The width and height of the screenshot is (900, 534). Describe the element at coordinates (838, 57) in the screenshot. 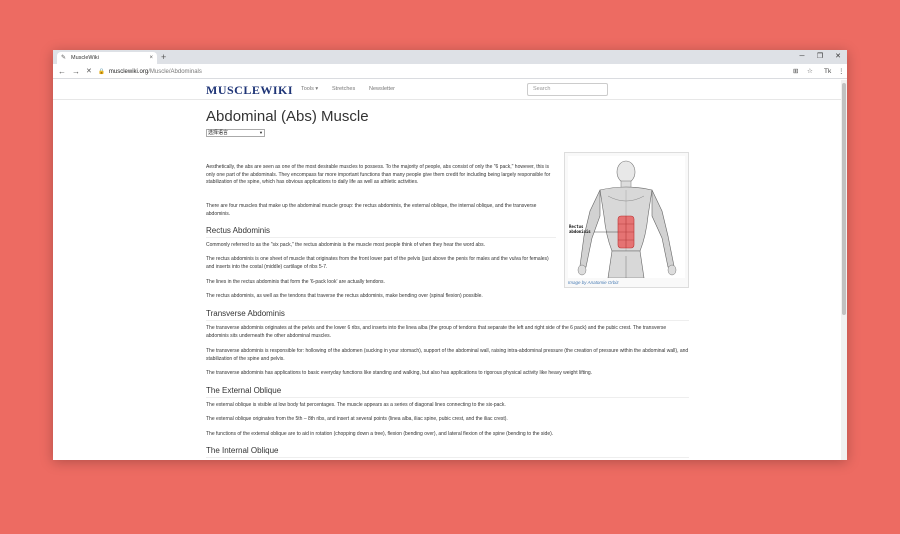

I see `close-window-button: ✕` at that location.